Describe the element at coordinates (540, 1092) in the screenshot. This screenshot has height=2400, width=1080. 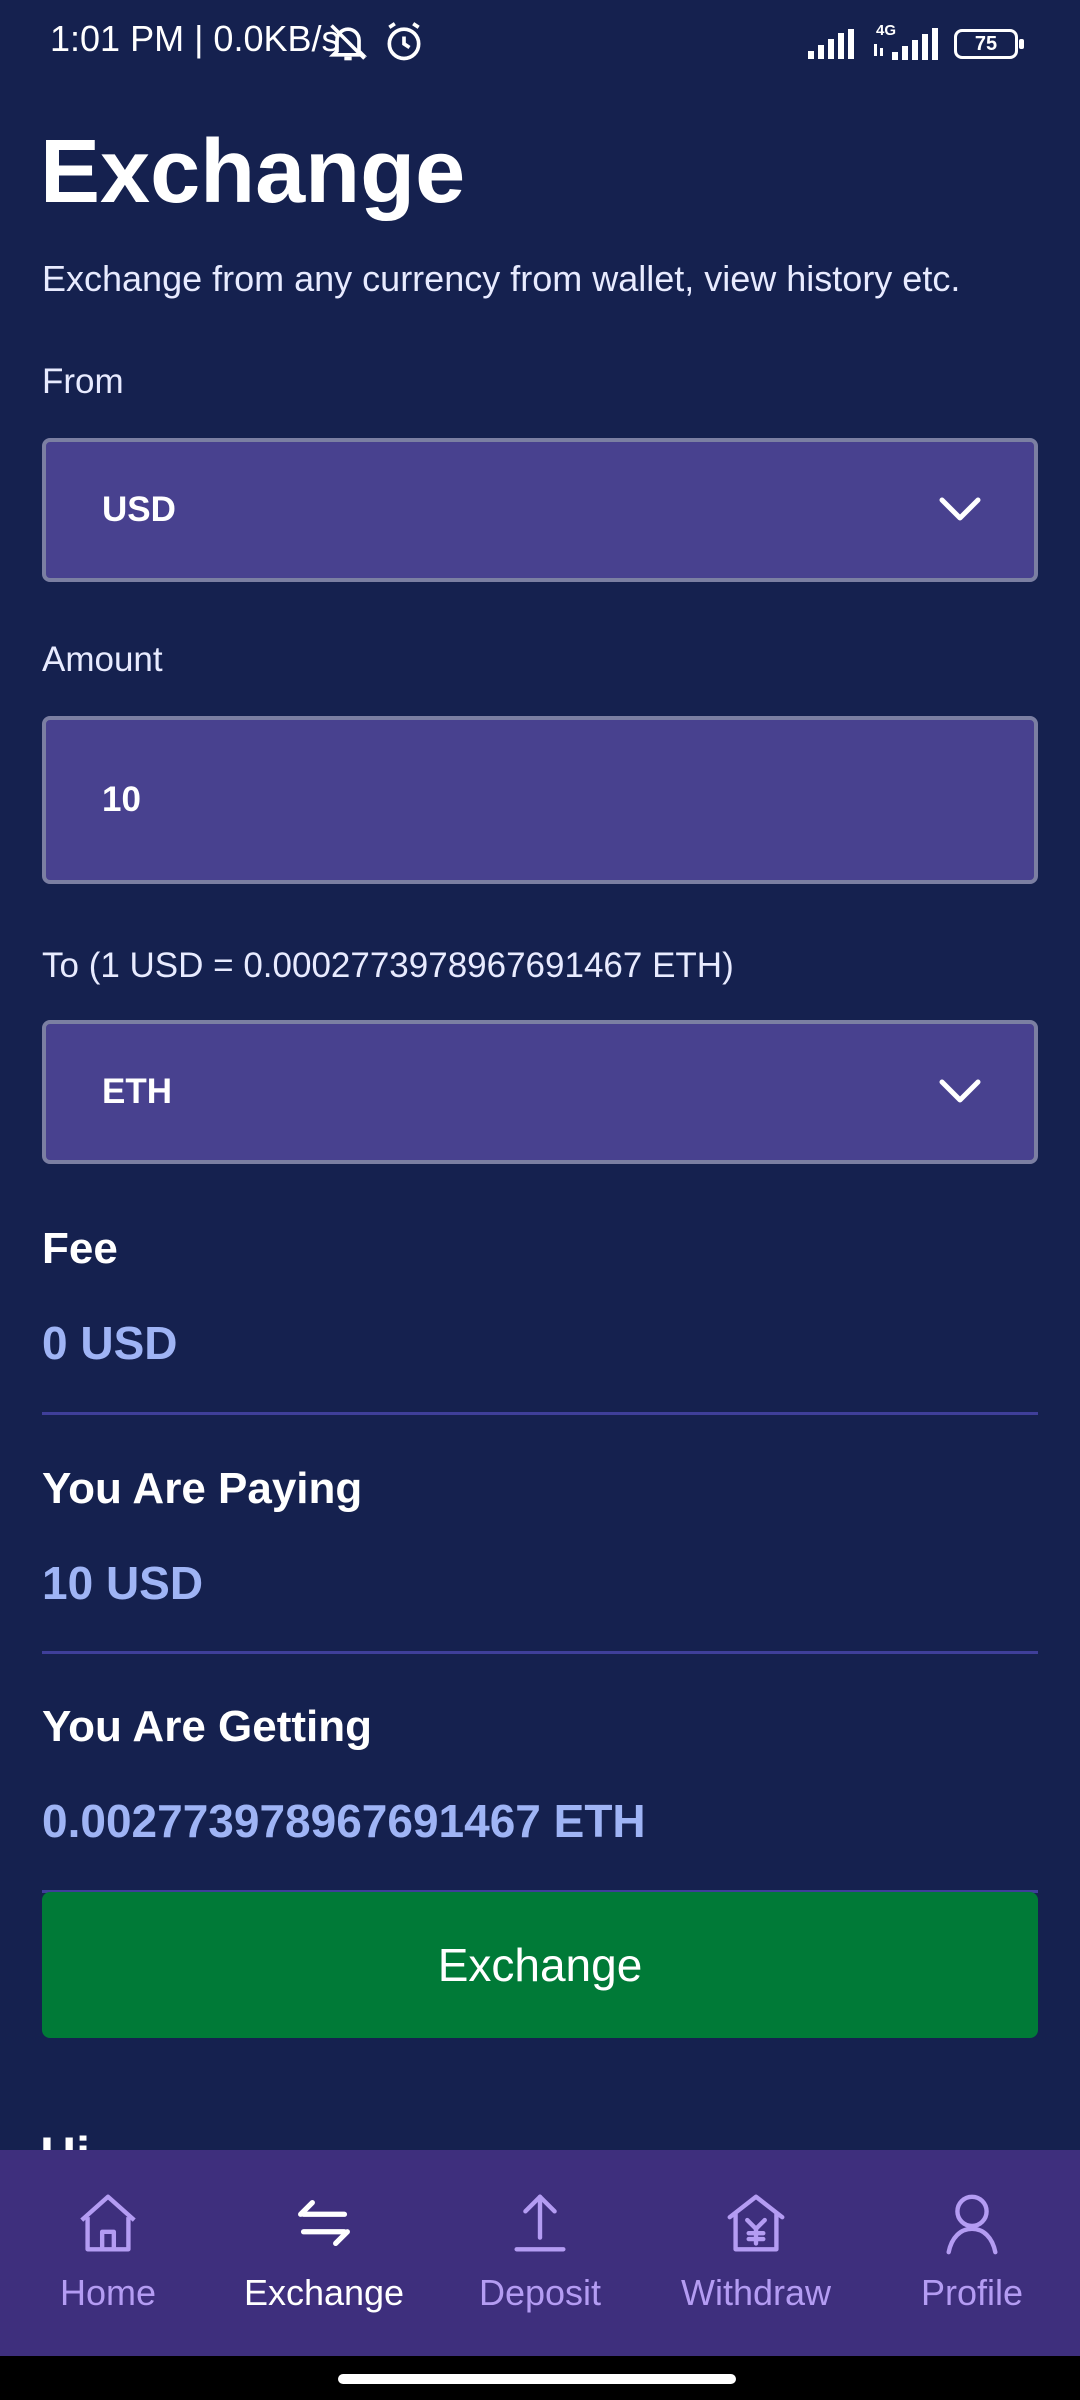
I see `to-currency-select: ETH` at that location.